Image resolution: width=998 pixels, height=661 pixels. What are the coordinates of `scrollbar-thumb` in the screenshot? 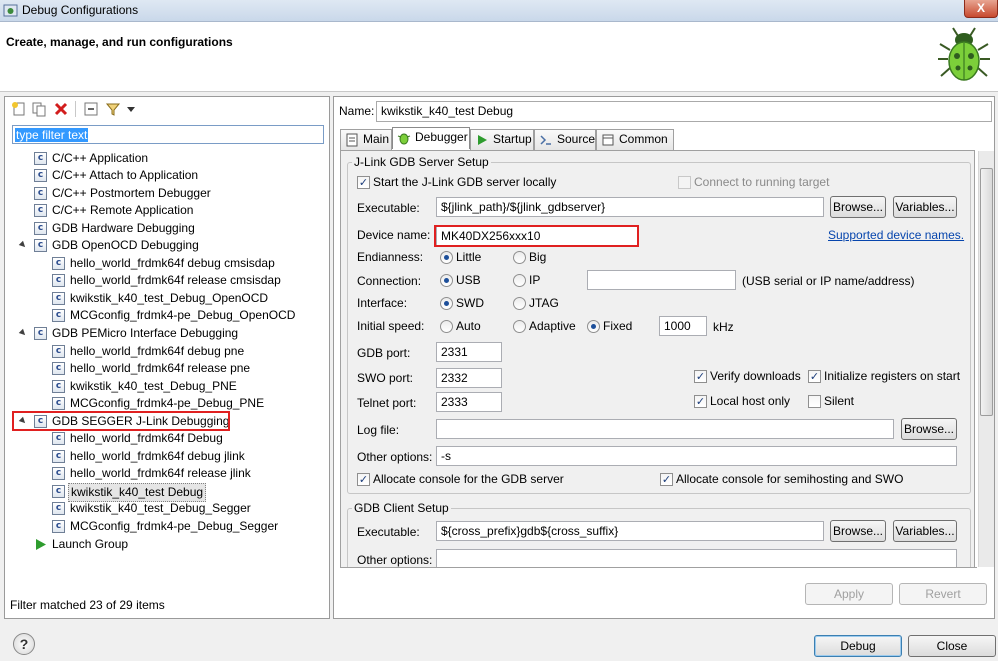 It's located at (986, 292).